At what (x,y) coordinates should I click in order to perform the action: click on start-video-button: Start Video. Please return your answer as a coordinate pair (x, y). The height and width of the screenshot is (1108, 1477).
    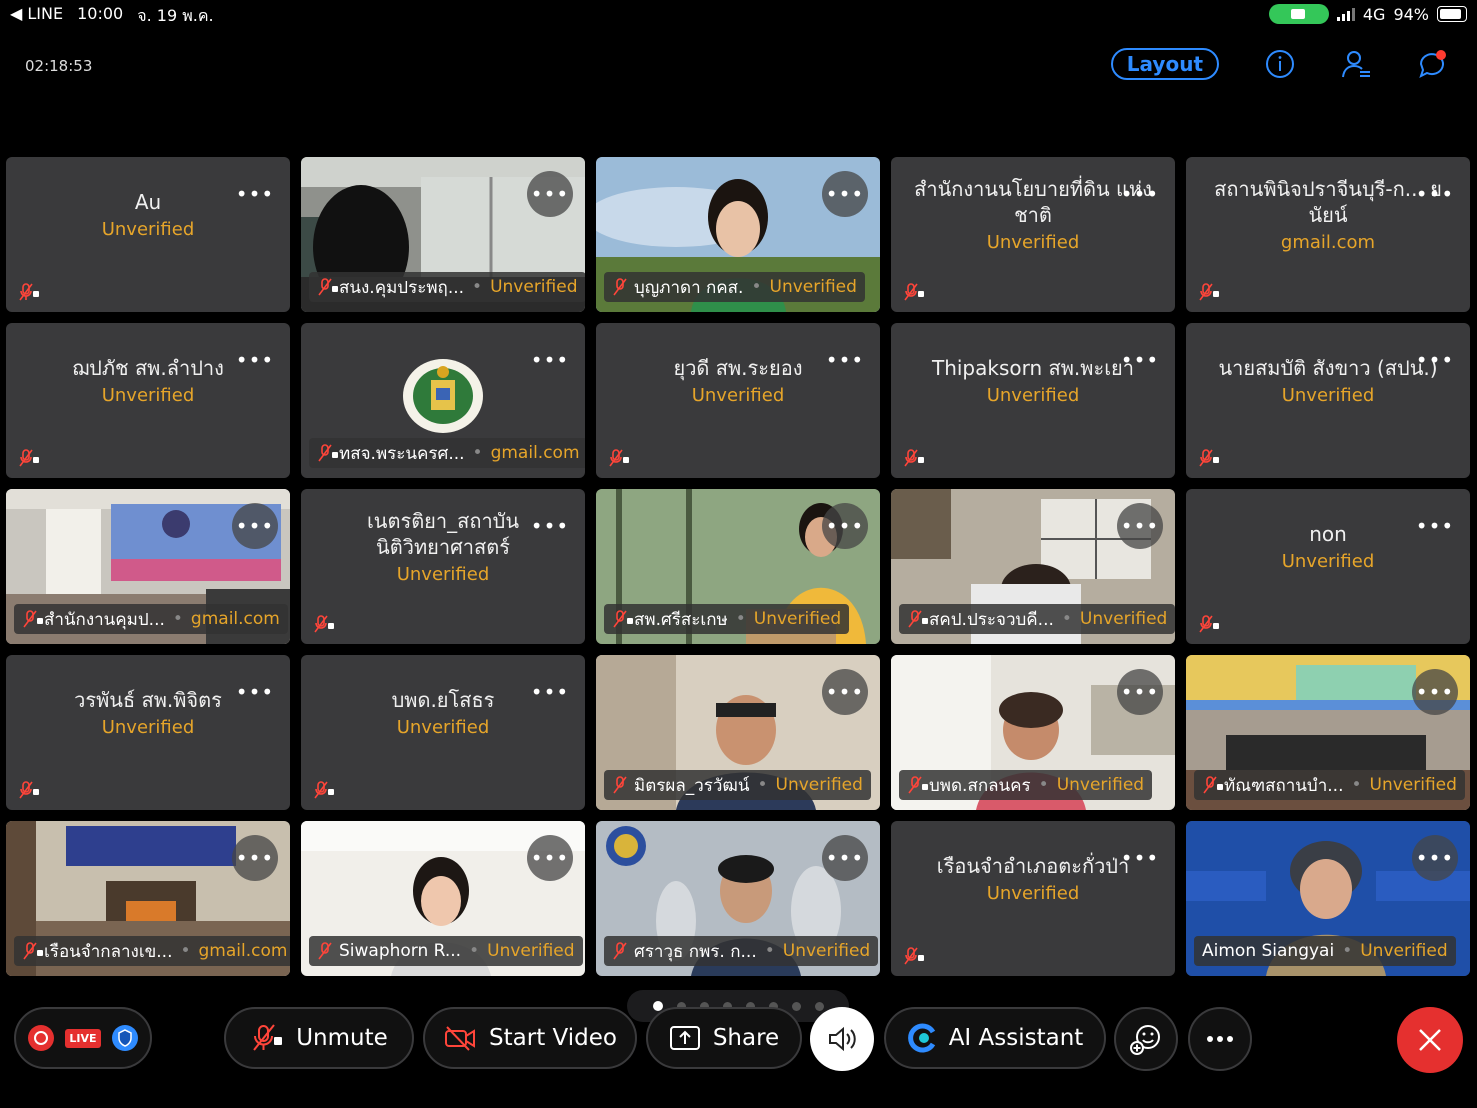
    Looking at the image, I should click on (530, 1038).